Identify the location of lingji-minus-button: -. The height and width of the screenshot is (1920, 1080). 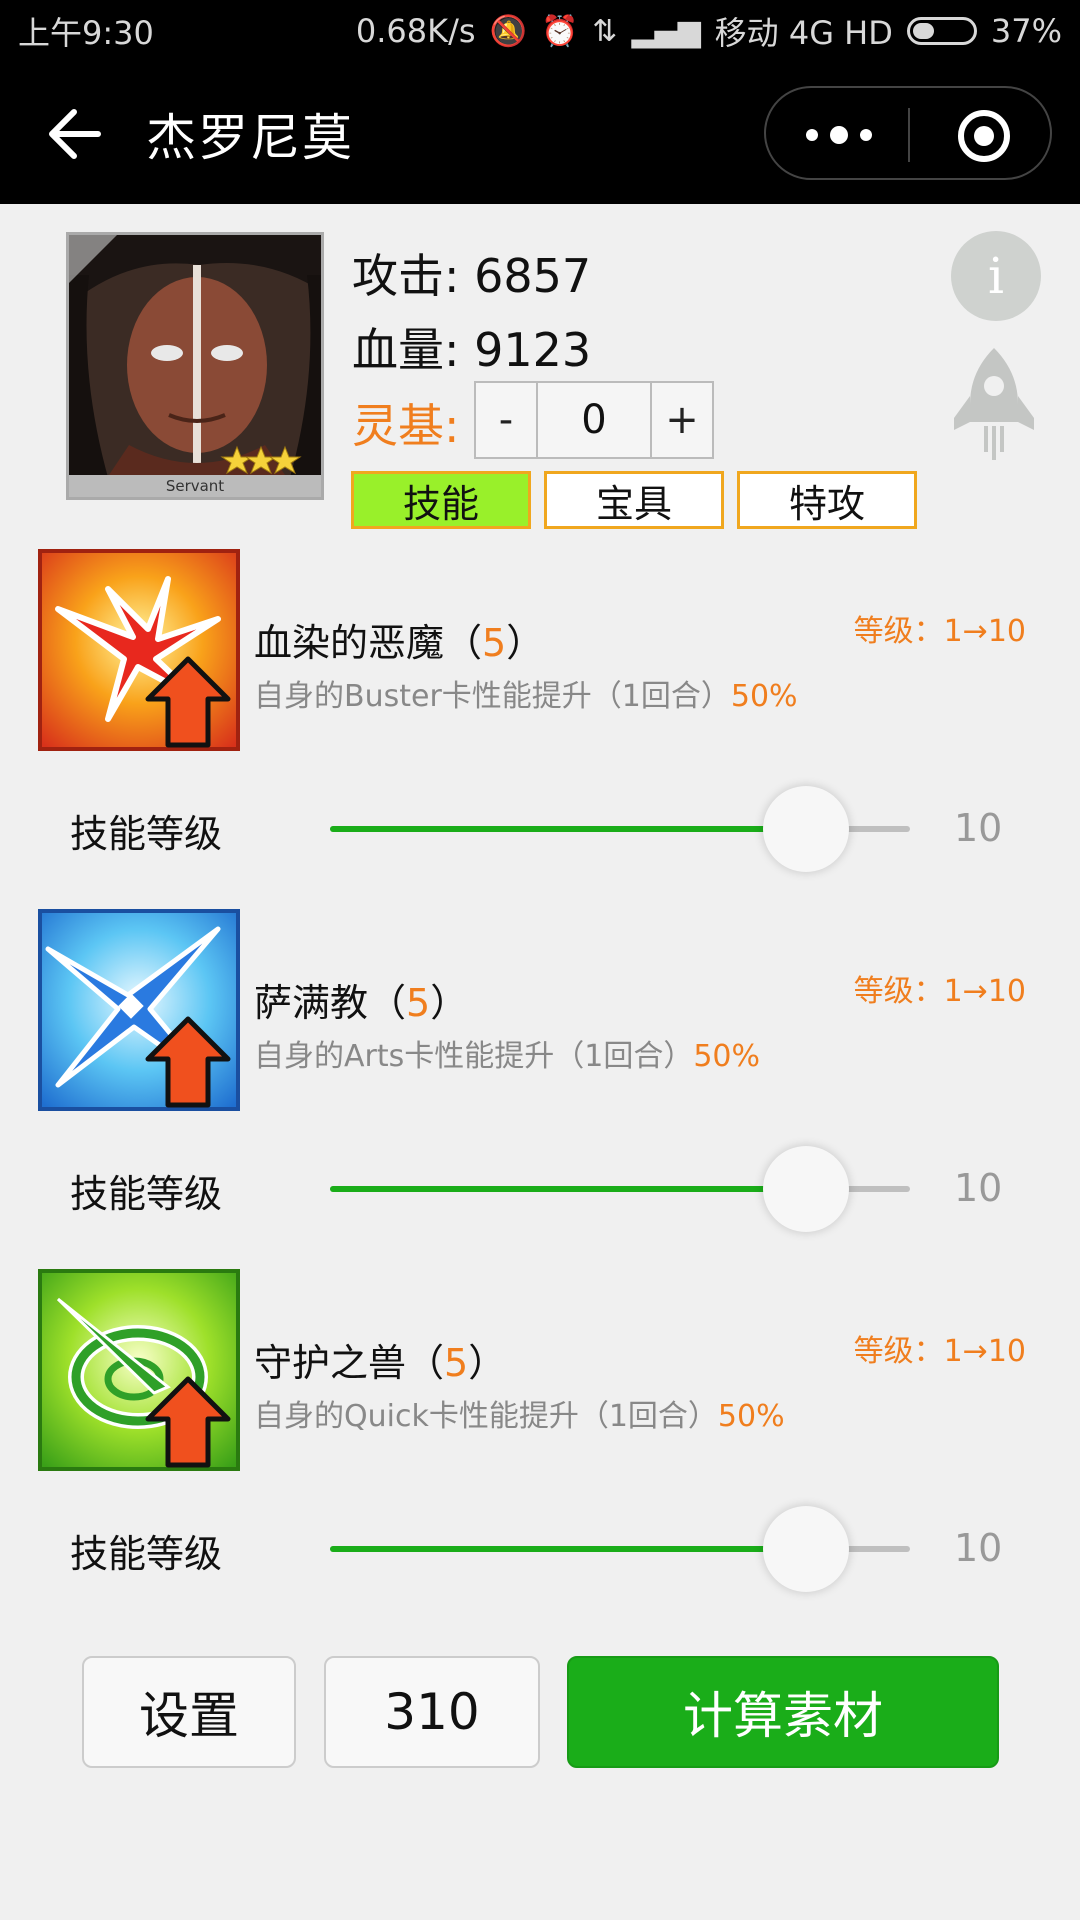
(506, 420).